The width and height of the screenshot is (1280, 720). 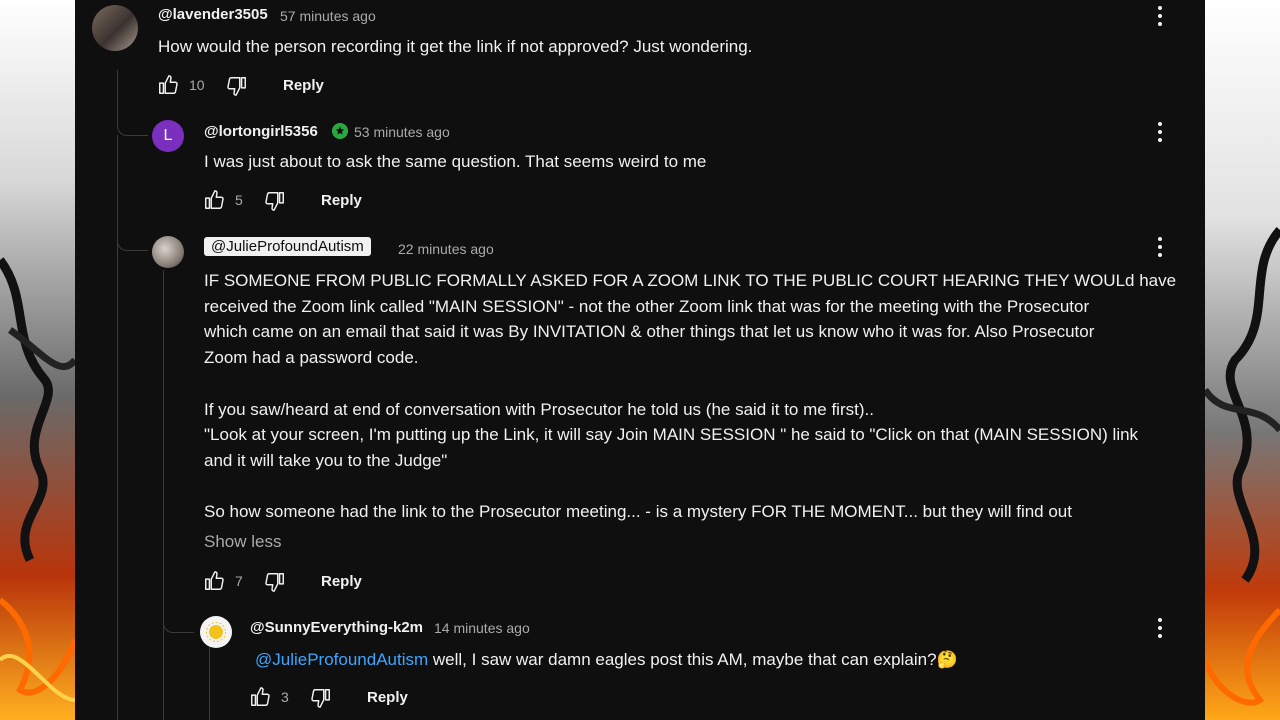 What do you see at coordinates (446, 249) in the screenshot?
I see `comment-timestamp: 22 minutes ago` at bounding box center [446, 249].